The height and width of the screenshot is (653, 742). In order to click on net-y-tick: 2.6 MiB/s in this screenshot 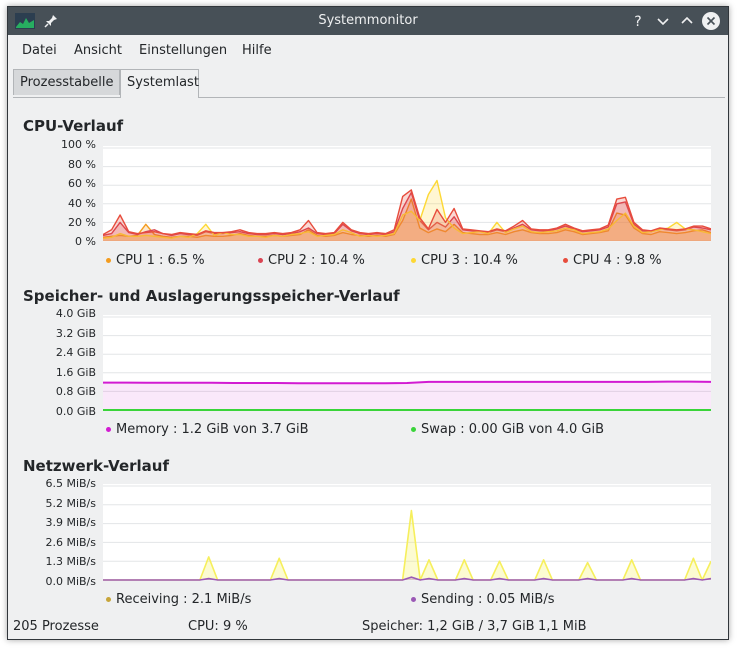, I will do `click(70, 542)`.